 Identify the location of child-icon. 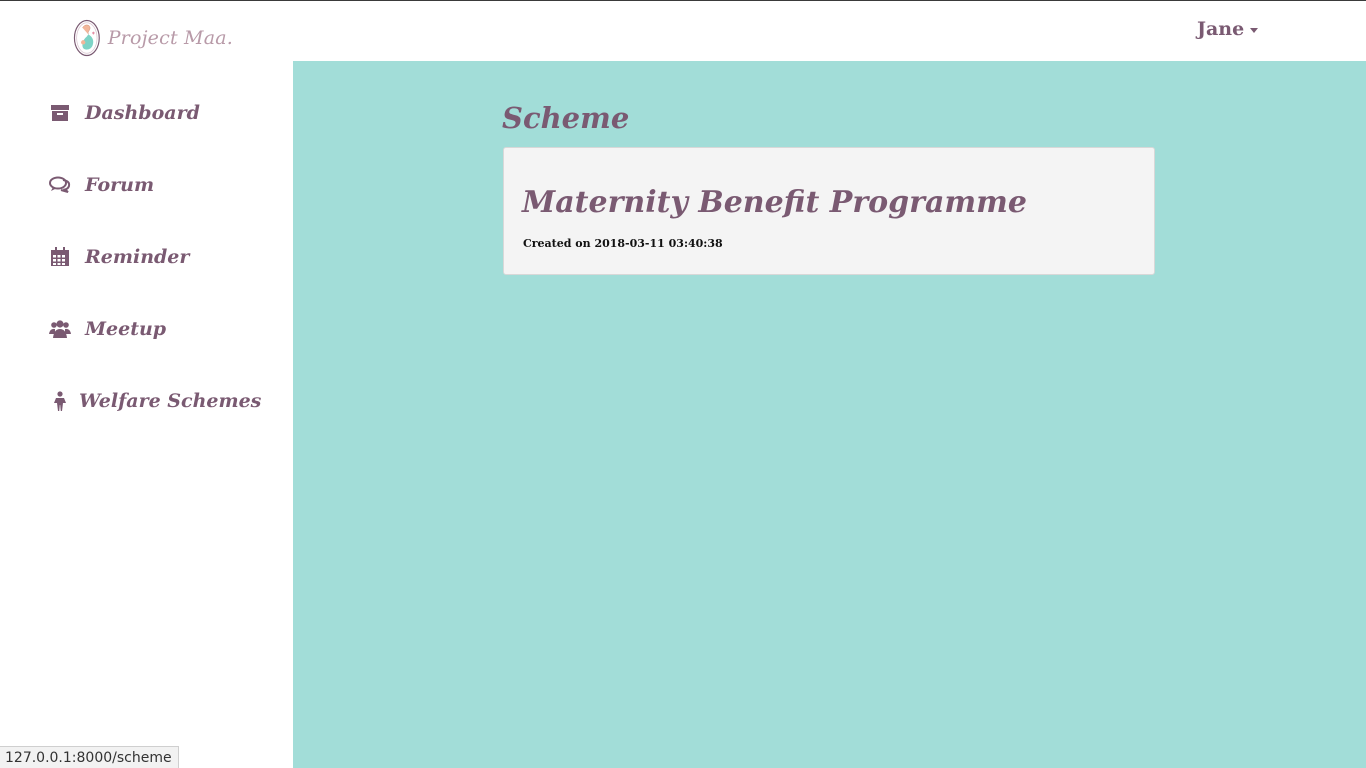
(60, 401).